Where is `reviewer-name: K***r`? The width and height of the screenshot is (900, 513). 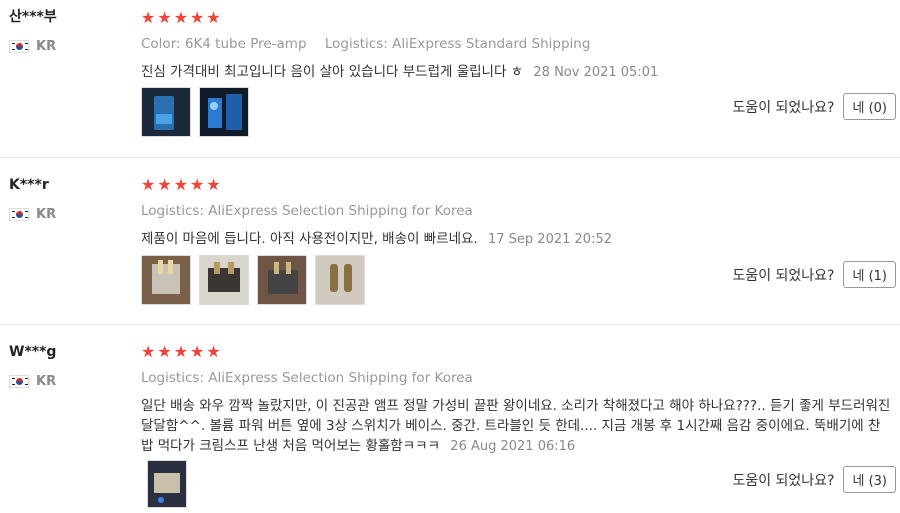 reviewer-name: K***r is located at coordinates (29, 185).